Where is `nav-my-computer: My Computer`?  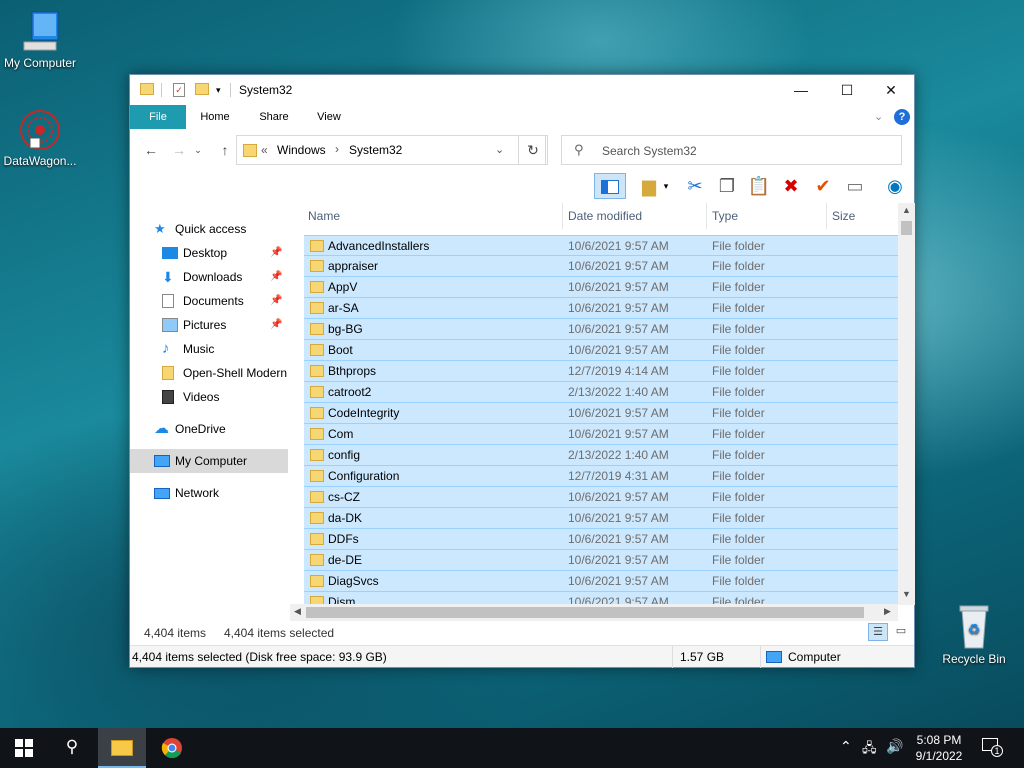 nav-my-computer: My Computer is located at coordinates (209, 461).